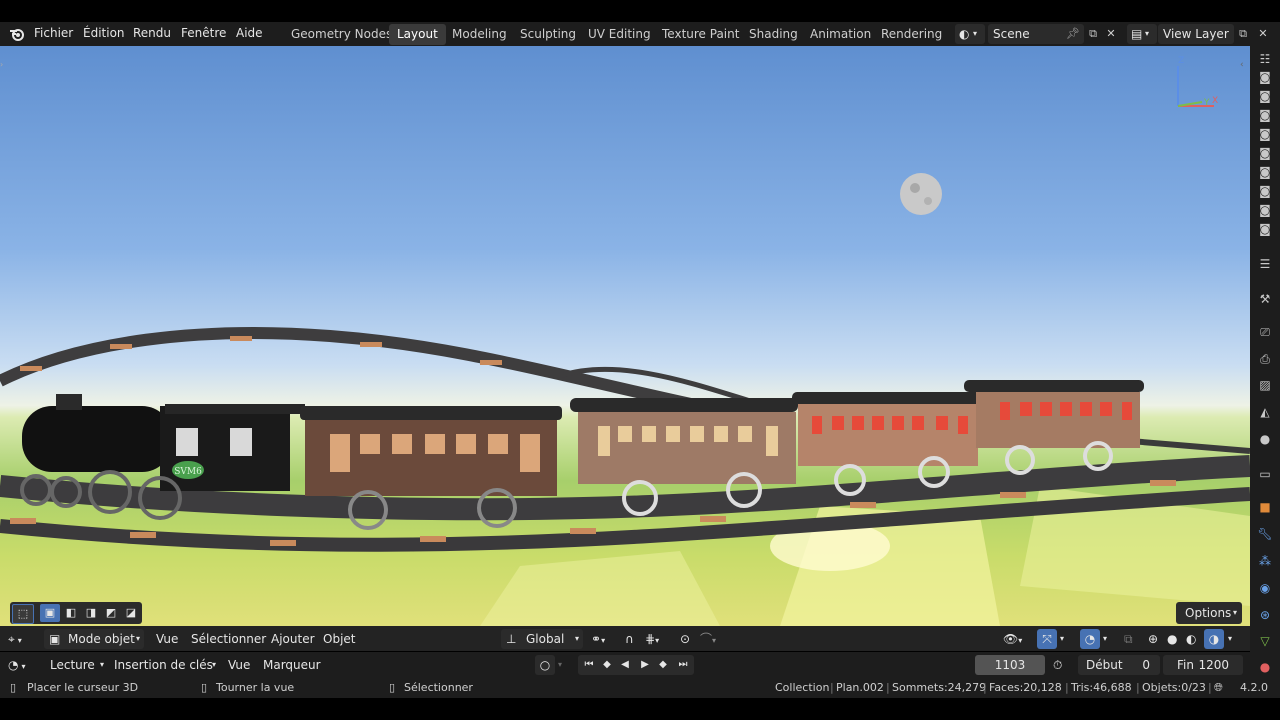 Image resolution: width=1280 pixels, height=720 pixels. What do you see at coordinates (548, 34) in the screenshot?
I see `tab-sculpting: Sculpting` at bounding box center [548, 34].